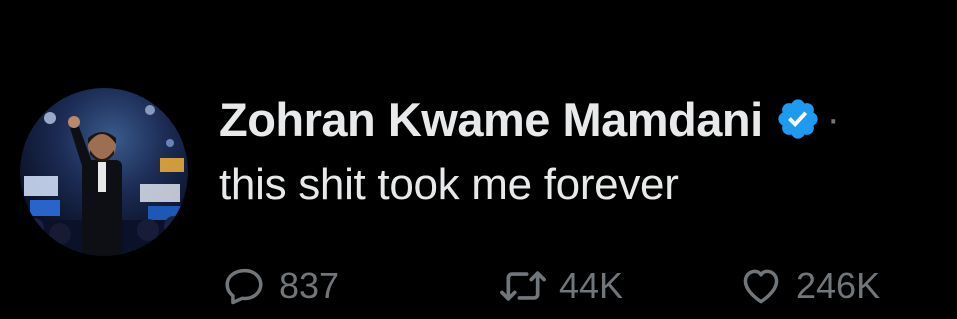  I want to click on author-row: Zohran Kwame Mamdani ·, so click(529, 119).